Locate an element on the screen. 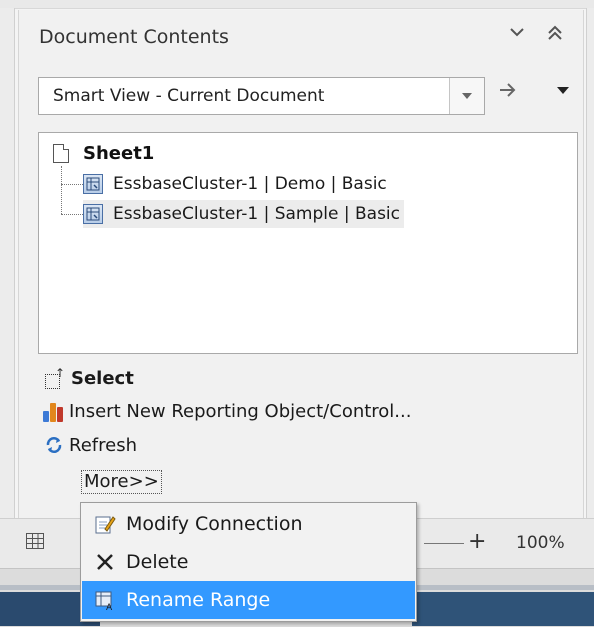 The height and width of the screenshot is (627, 594). source-dropdown: Smart View - Current Document is located at coordinates (261, 96).